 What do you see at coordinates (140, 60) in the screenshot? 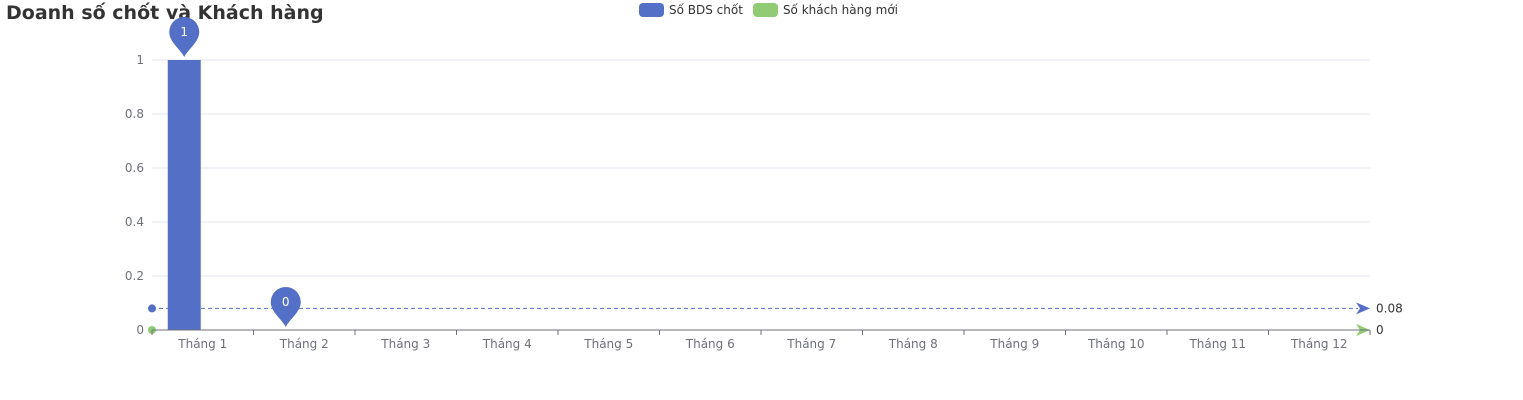
I see `y-tick-label: 1` at bounding box center [140, 60].